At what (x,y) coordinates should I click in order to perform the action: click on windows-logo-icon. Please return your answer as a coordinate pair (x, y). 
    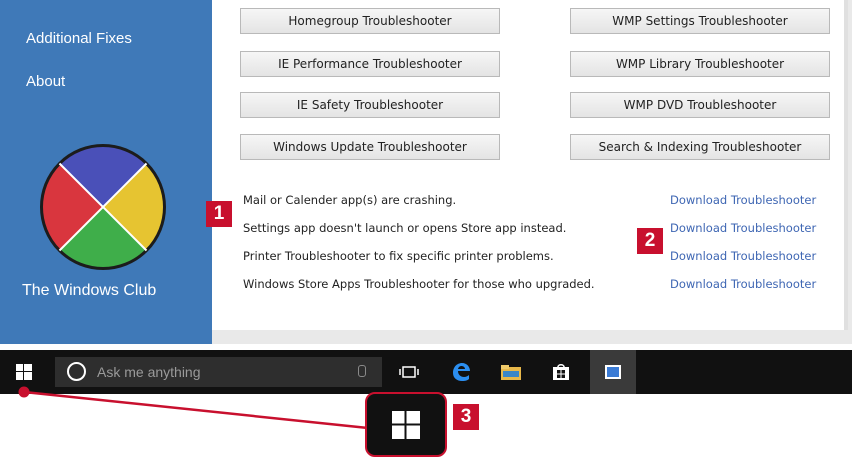
    Looking at the image, I should click on (406, 424).